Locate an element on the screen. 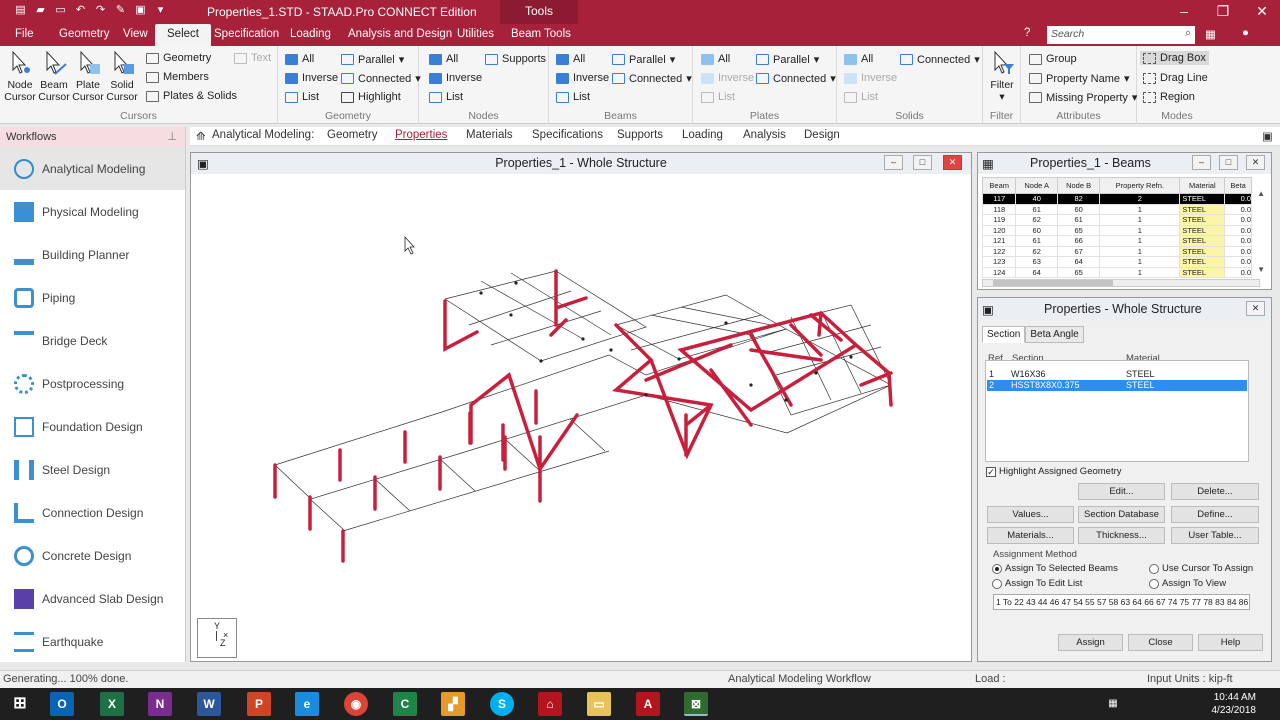  column-header: Node B is located at coordinates (1078, 185).